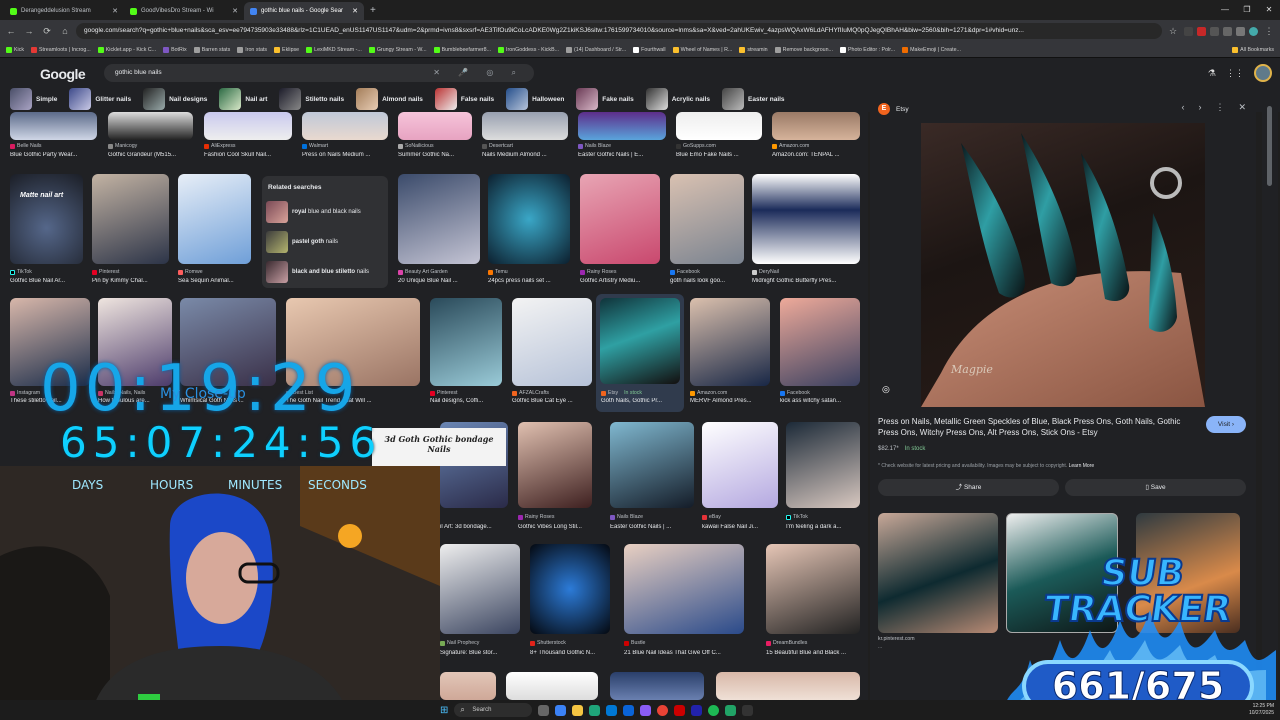  Describe the element at coordinates (29, 31) in the screenshot. I see `forward-button: →` at that location.